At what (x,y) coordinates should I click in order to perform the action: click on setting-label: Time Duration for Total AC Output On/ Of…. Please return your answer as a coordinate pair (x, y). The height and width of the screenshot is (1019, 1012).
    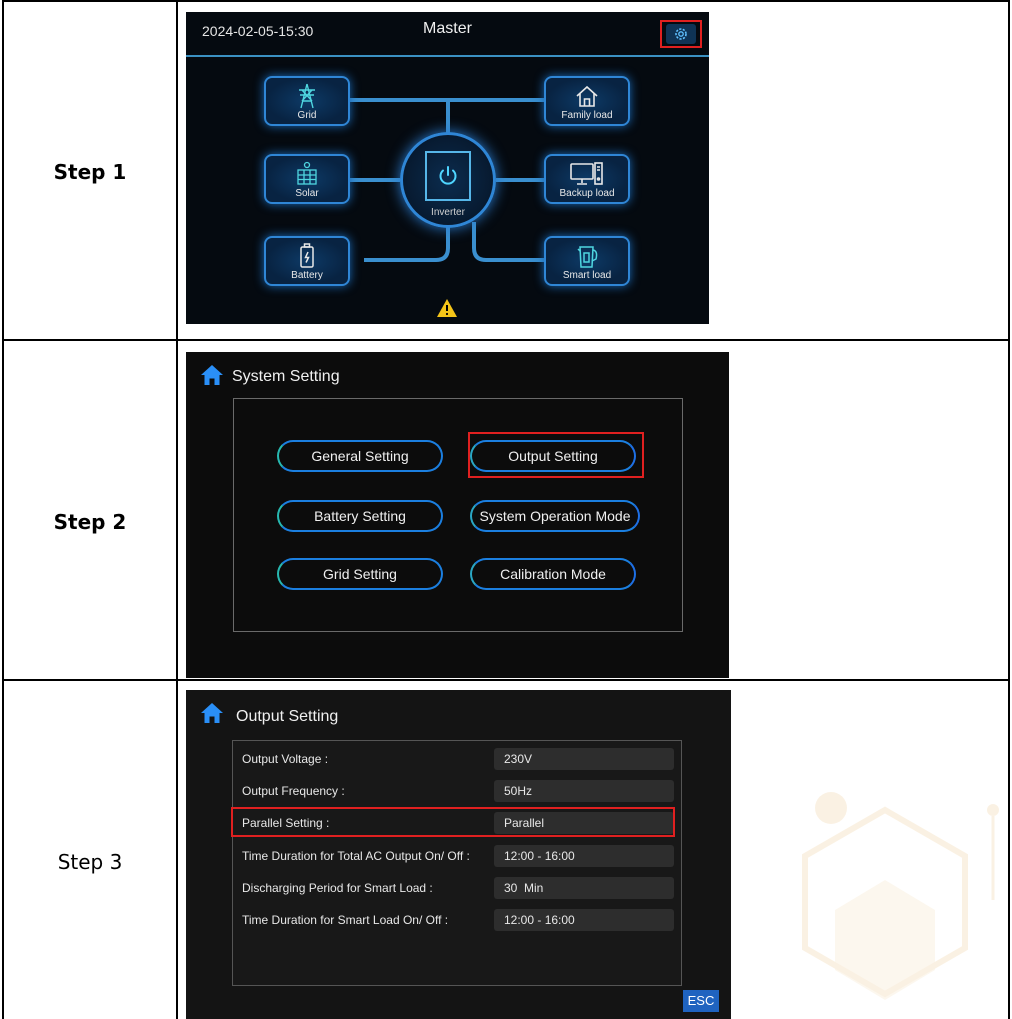
    Looking at the image, I should click on (356, 856).